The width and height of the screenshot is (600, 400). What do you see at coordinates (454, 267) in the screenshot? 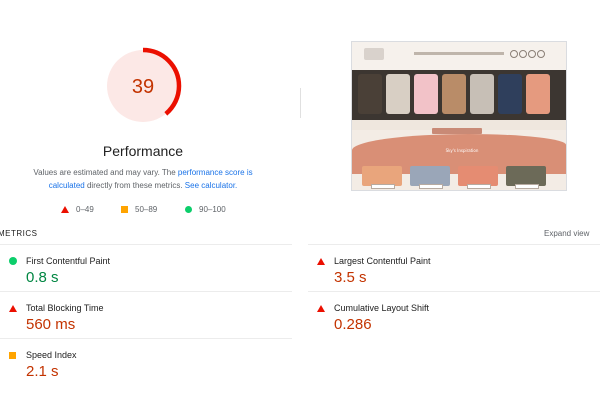
I see `metric-largest-contentful-paint: Largest Contentful Paint 3.5 s` at bounding box center [454, 267].